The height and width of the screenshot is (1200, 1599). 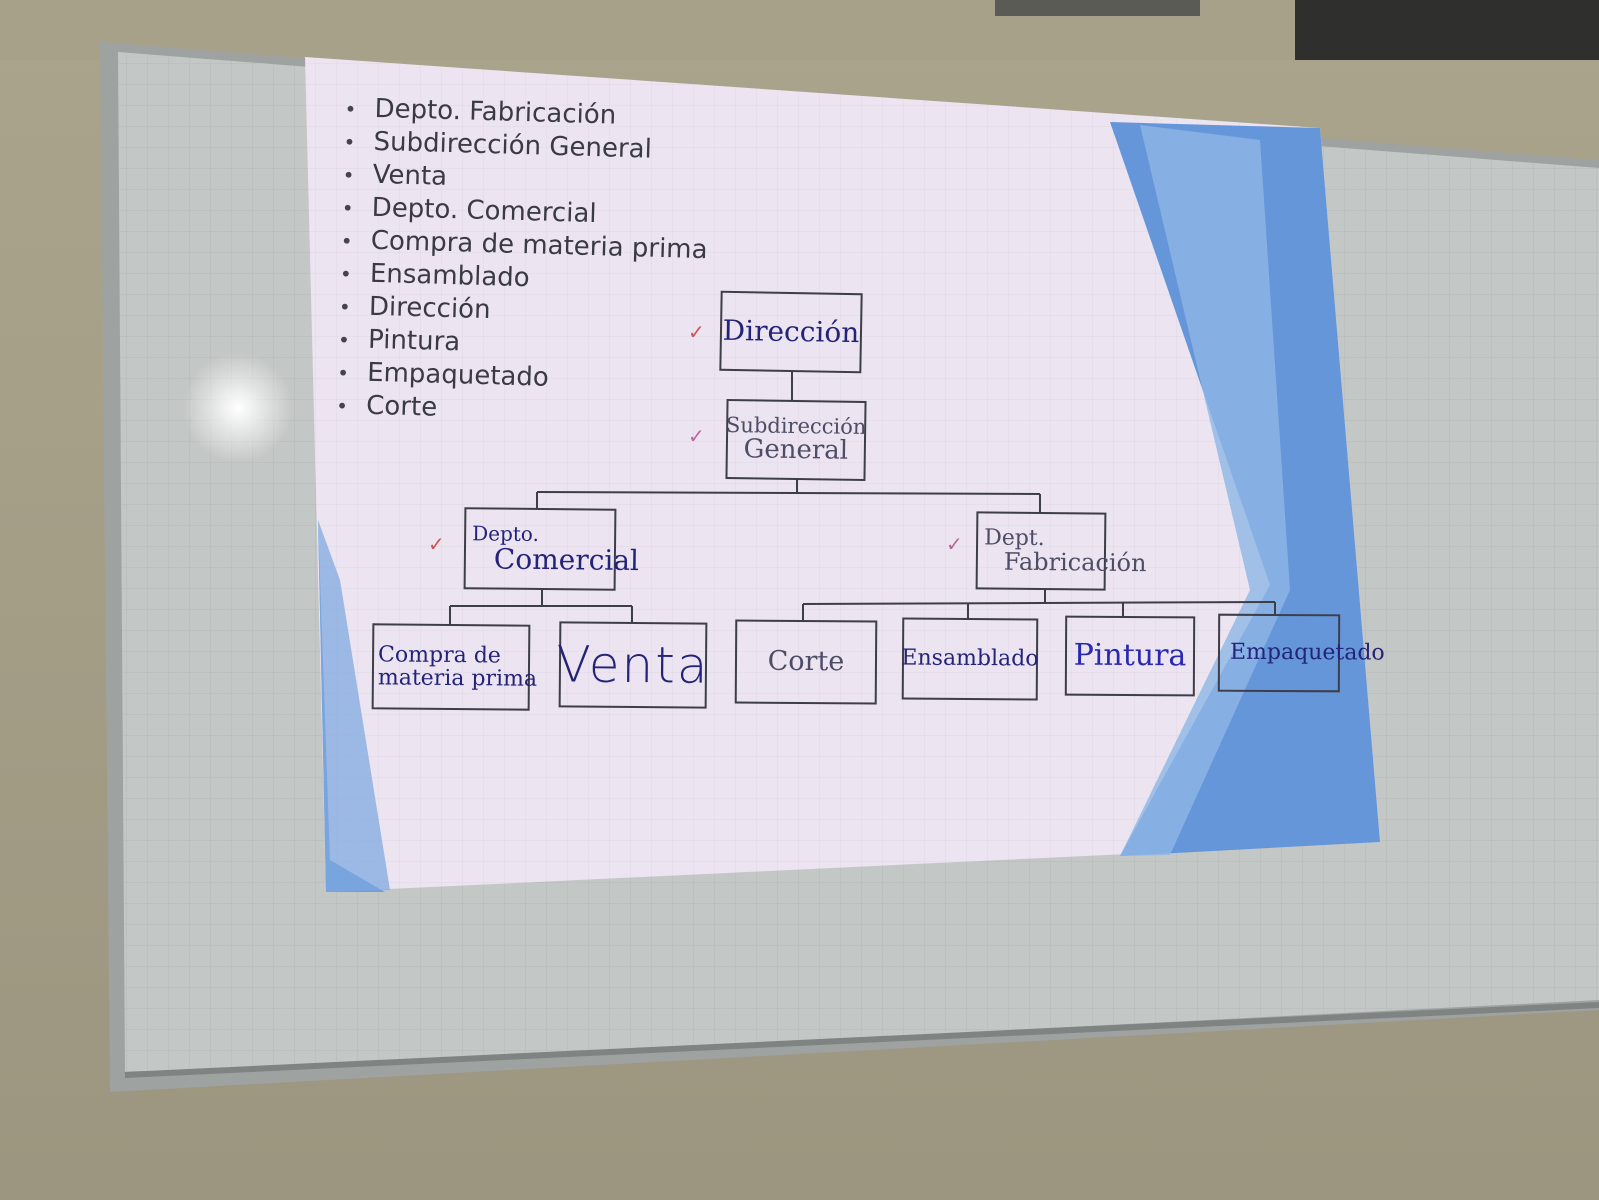 What do you see at coordinates (1301, 653) in the screenshot?
I see `org-node-empaquetado: Empaquetado` at bounding box center [1301, 653].